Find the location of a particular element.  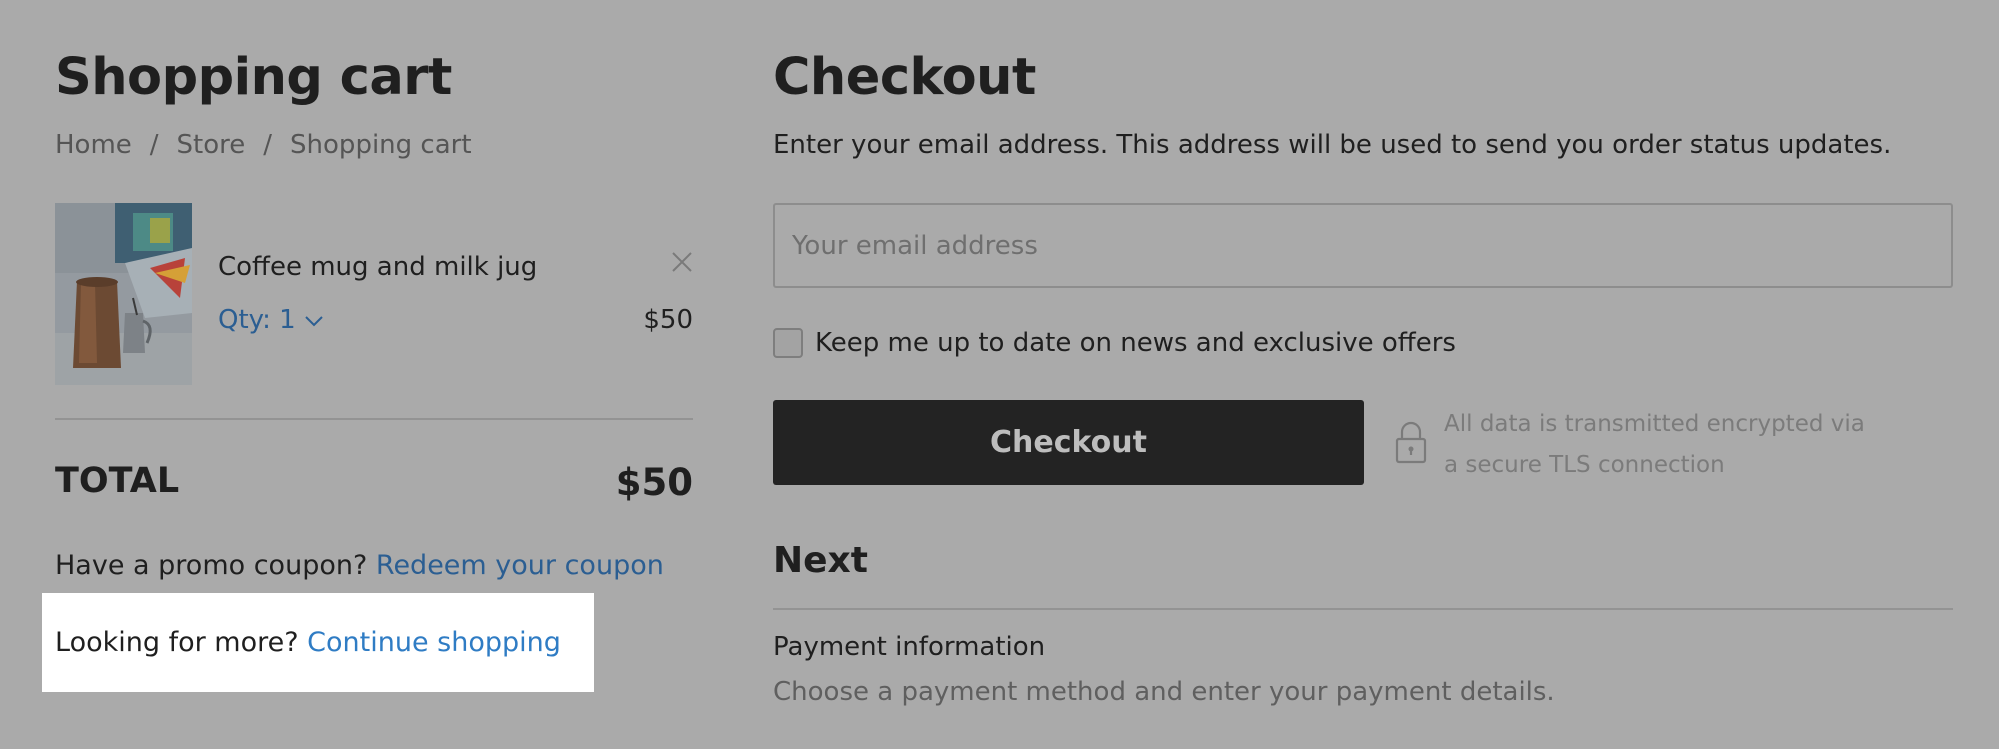

quantity-label: Qty: 1 is located at coordinates (257, 320).